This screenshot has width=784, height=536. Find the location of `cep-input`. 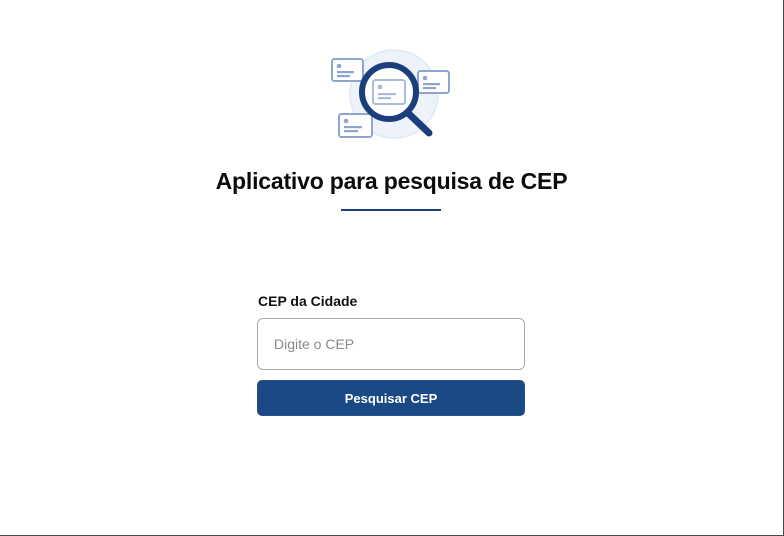

cep-input is located at coordinates (391, 344).